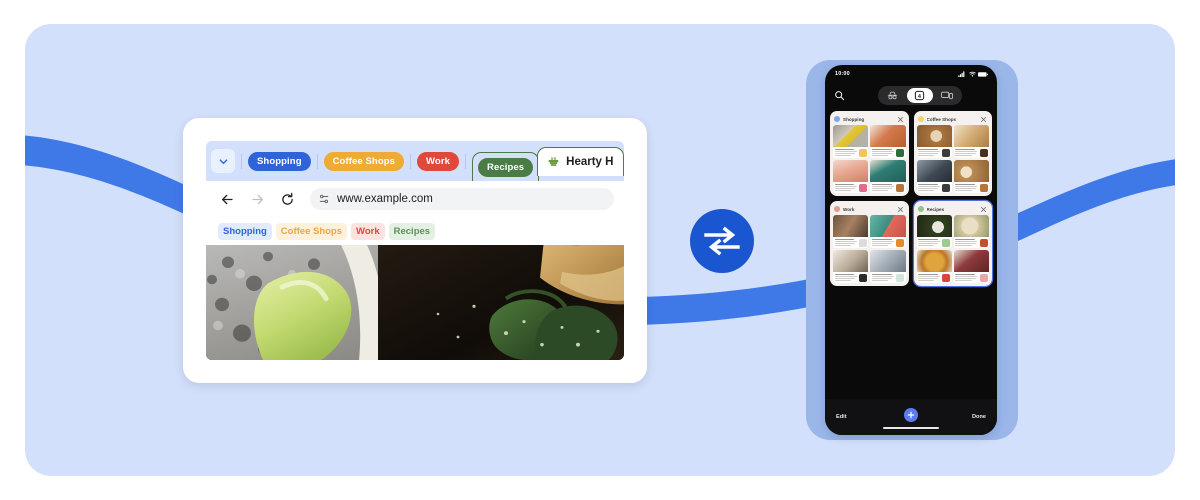 The width and height of the screenshot is (1200, 500). I want to click on plus-icon, so click(911, 415).